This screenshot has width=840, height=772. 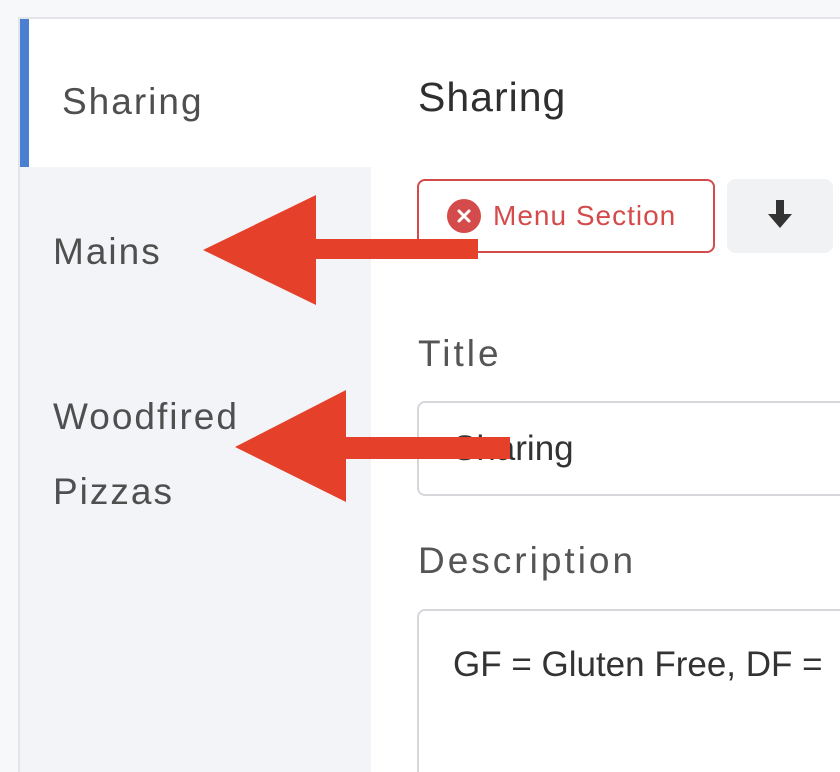 I want to click on sidebar-item-label: Mains, so click(x=107, y=251).